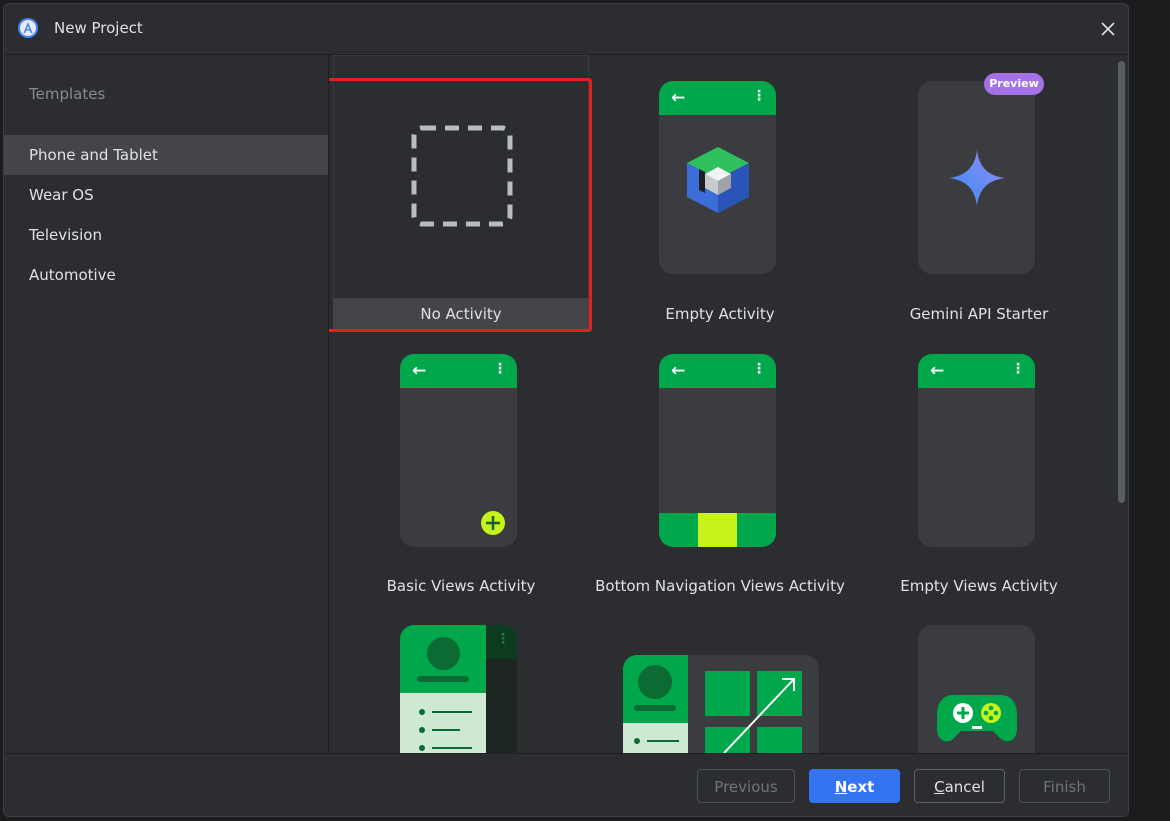 The image size is (1170, 821). What do you see at coordinates (655, 738) in the screenshot?
I see `list-pane` at bounding box center [655, 738].